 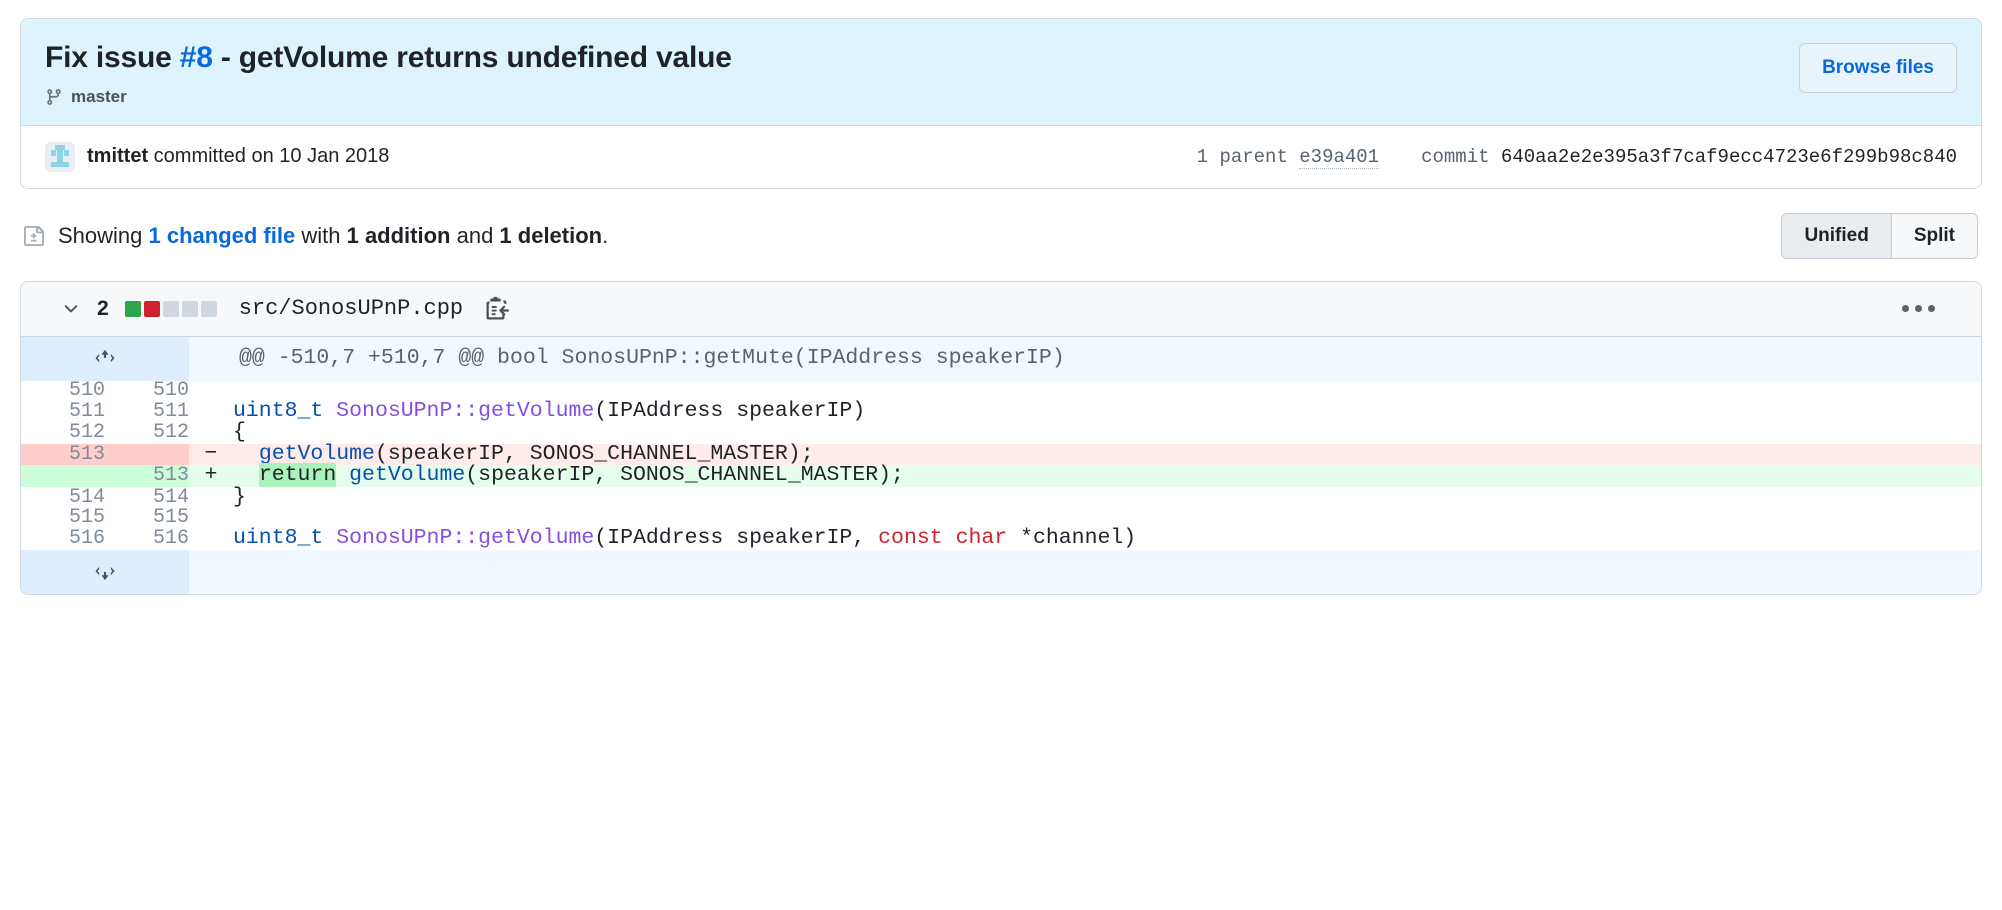 I want to click on expand-down-icon, so click(x=105, y=572).